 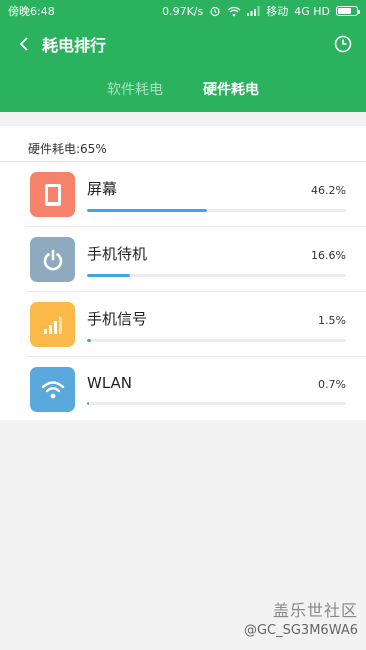 I want to click on item-name: 屏幕, so click(x=102, y=188).